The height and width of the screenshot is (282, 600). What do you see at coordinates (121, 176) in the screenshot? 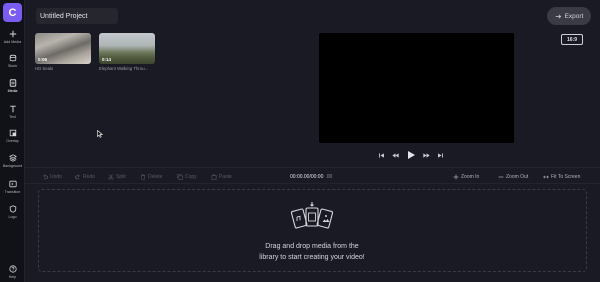
I see `split-label: Split` at bounding box center [121, 176].